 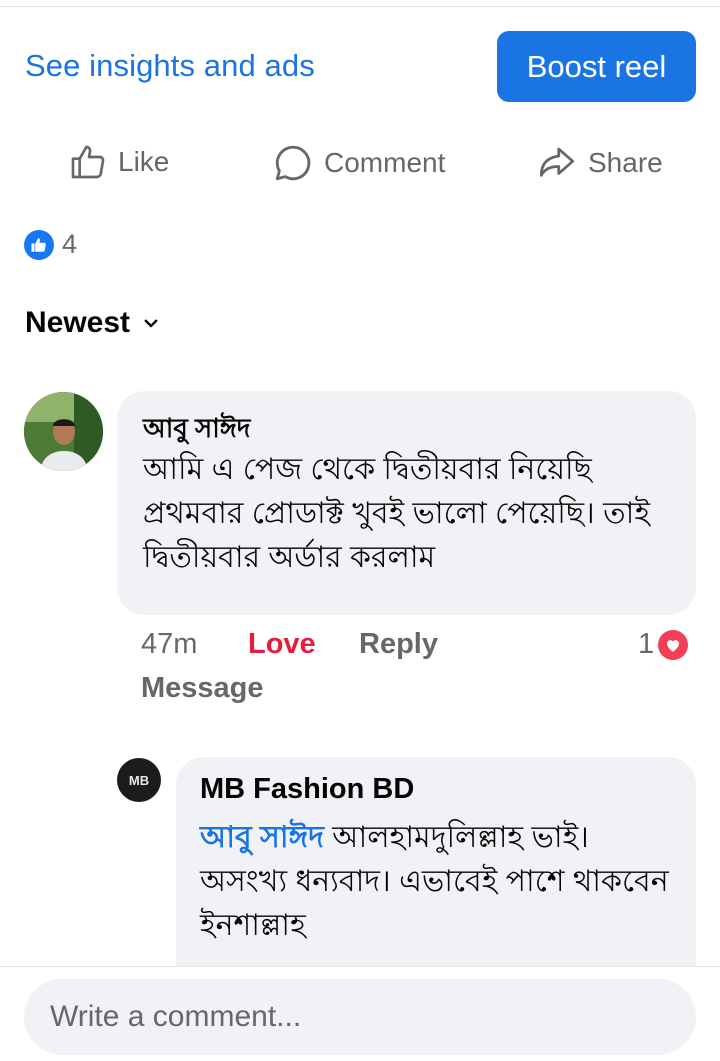 I want to click on comment-reaction-count: 1, so click(x=663, y=644).